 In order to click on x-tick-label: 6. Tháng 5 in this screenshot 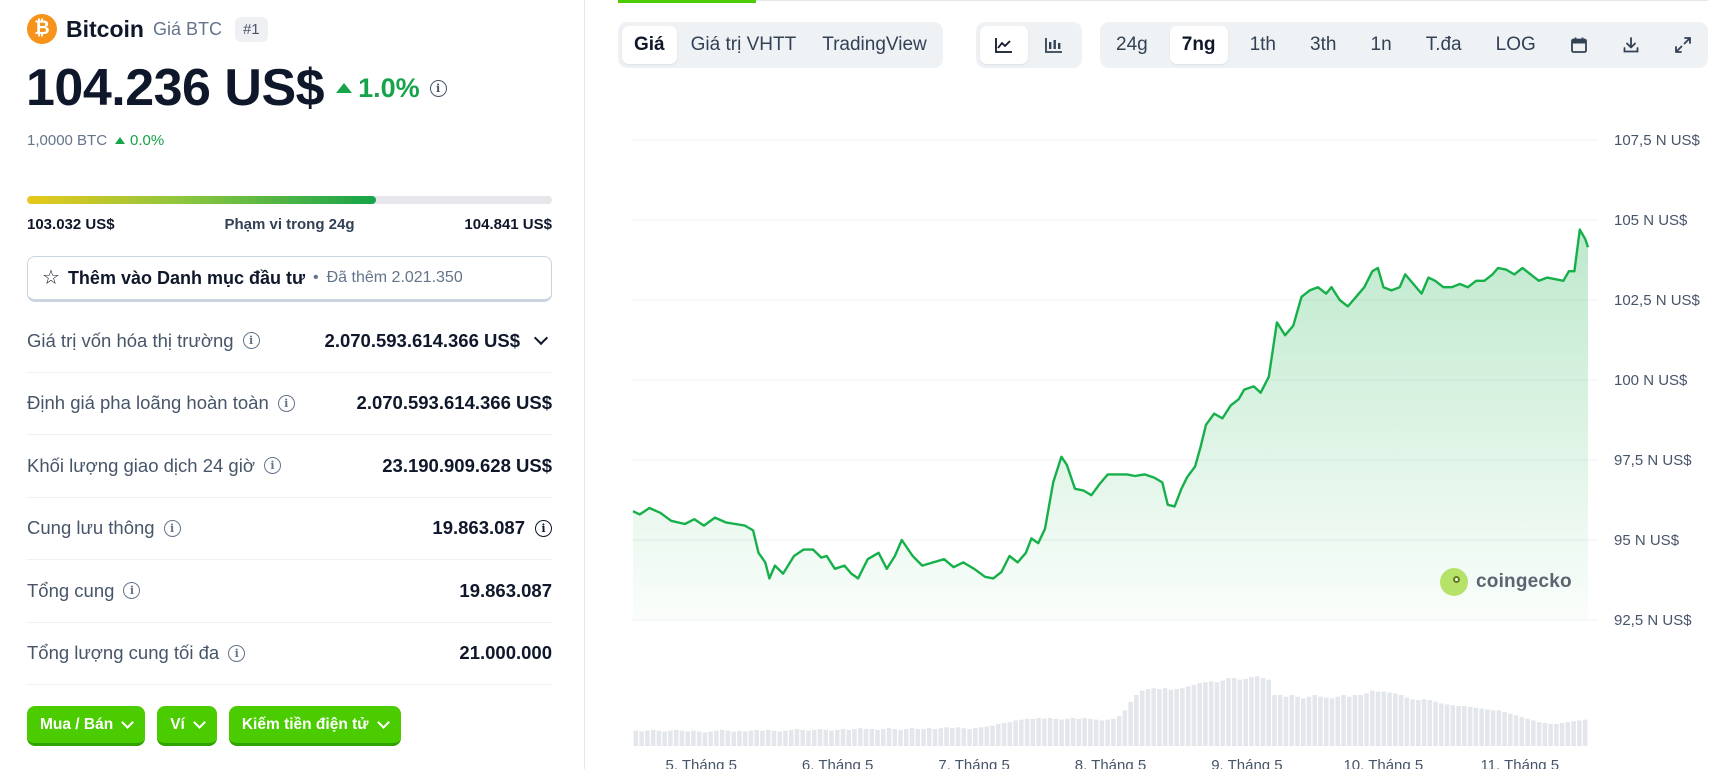, I will do `click(837, 763)`.